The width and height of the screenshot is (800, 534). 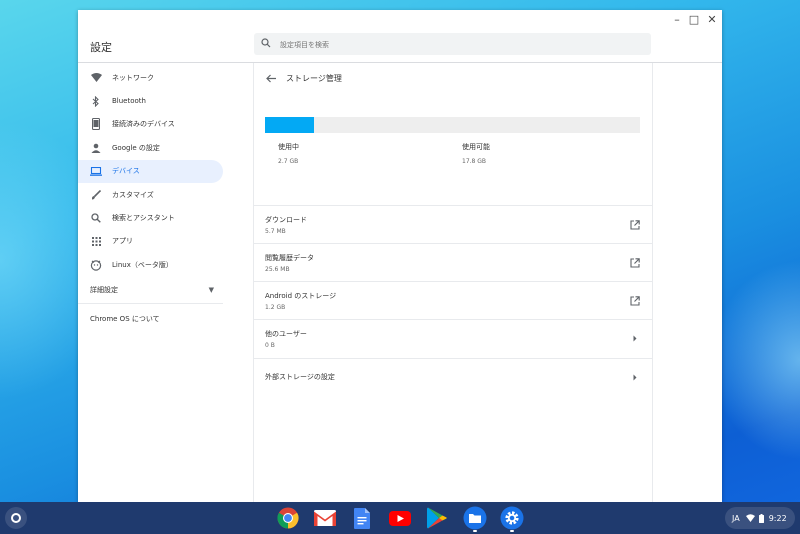 What do you see at coordinates (677, 20) in the screenshot?
I see `minimize-button: –` at bounding box center [677, 20].